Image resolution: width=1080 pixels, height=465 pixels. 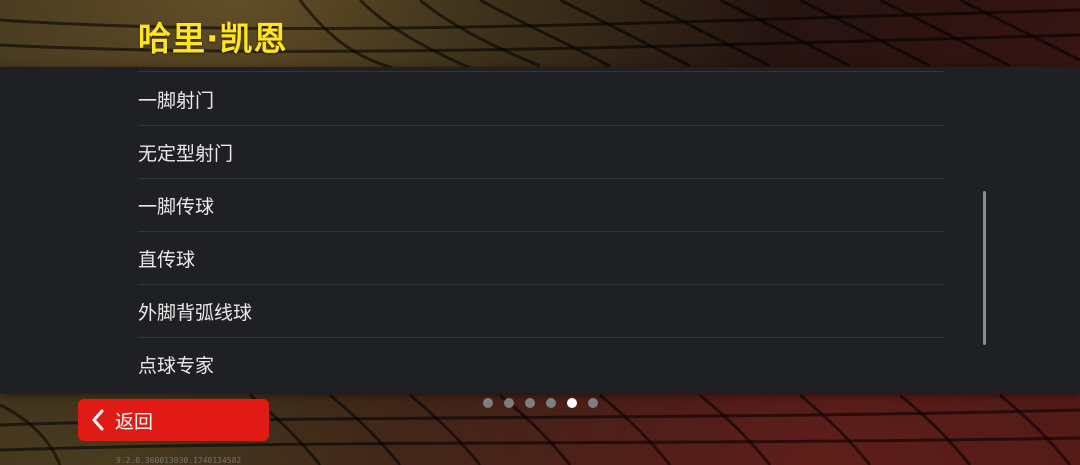 I want to click on list-item-skill: 一脚射门, so click(x=541, y=99).